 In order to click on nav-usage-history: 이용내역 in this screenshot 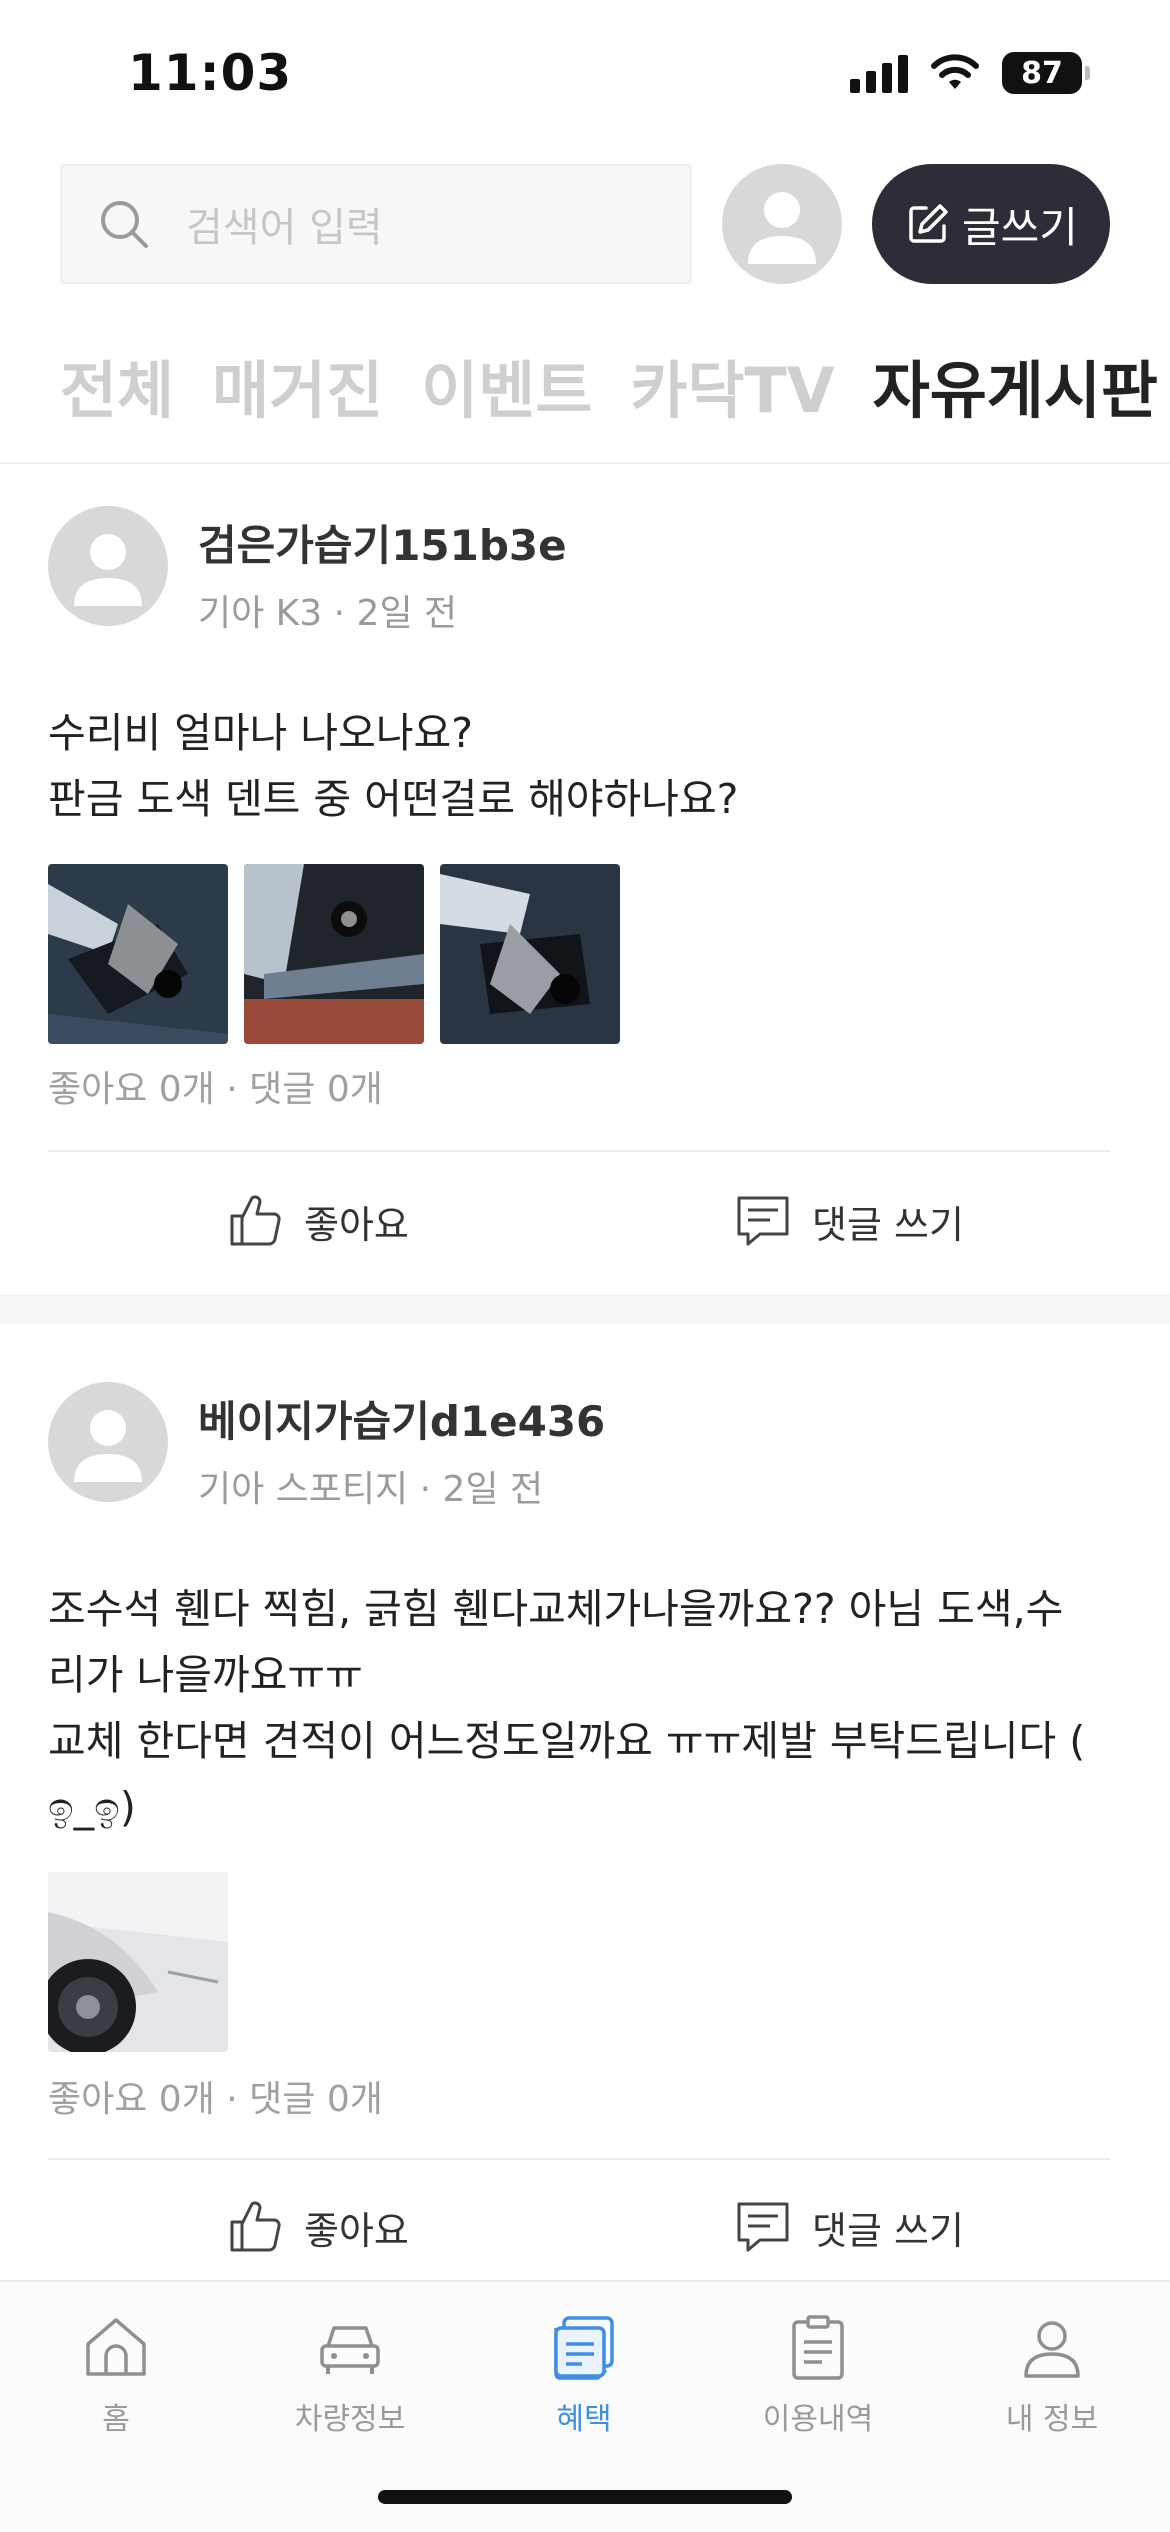, I will do `click(818, 2375)`.